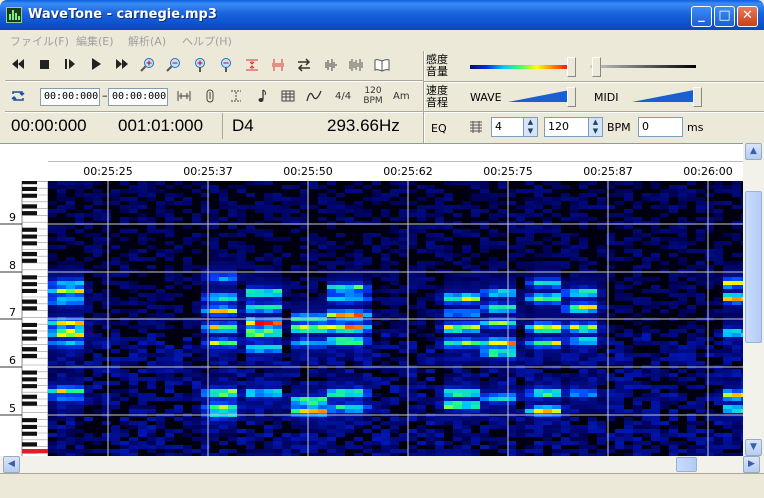 The width and height of the screenshot is (764, 498). What do you see at coordinates (12, 312) in the screenshot?
I see `octave-label: 7` at bounding box center [12, 312].